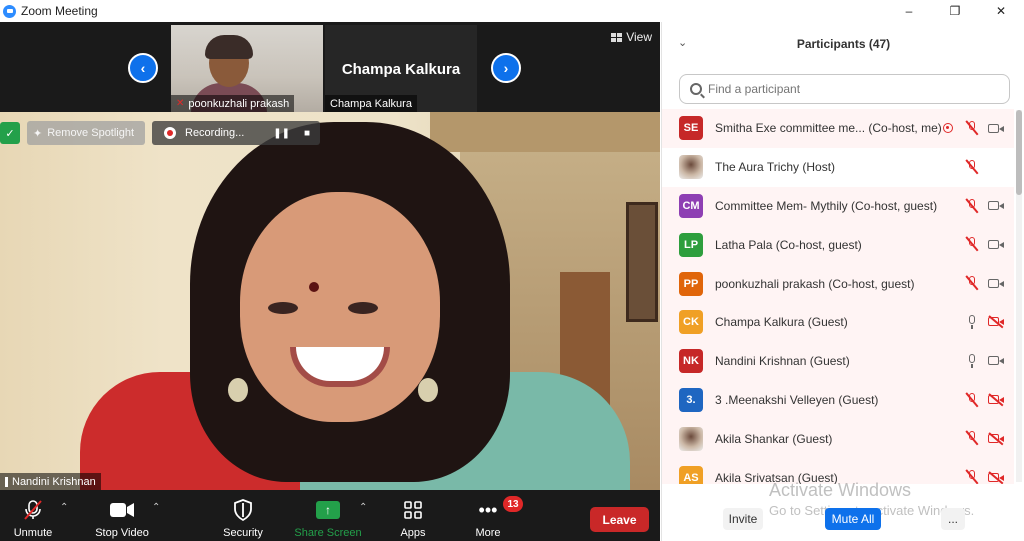  Describe the element at coordinates (10, 133) in the screenshot. I see `encryption-shield-icon: ✓` at that location.